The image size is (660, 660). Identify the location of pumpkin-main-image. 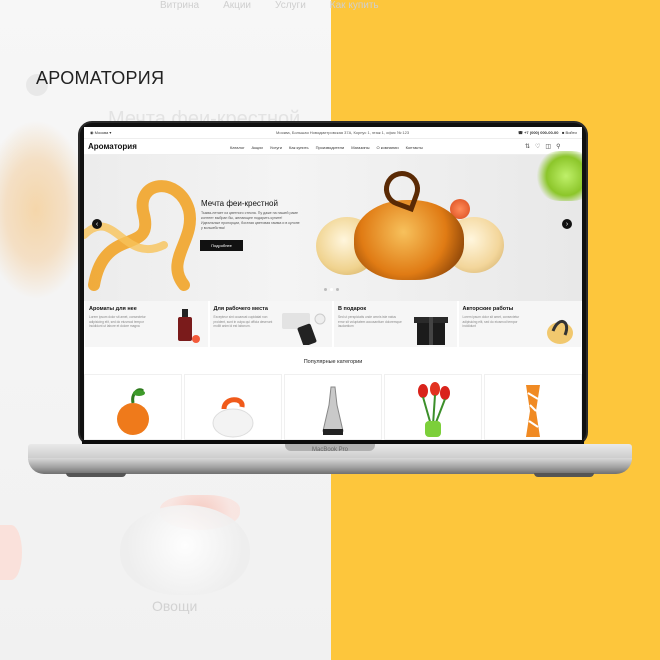
(409, 240).